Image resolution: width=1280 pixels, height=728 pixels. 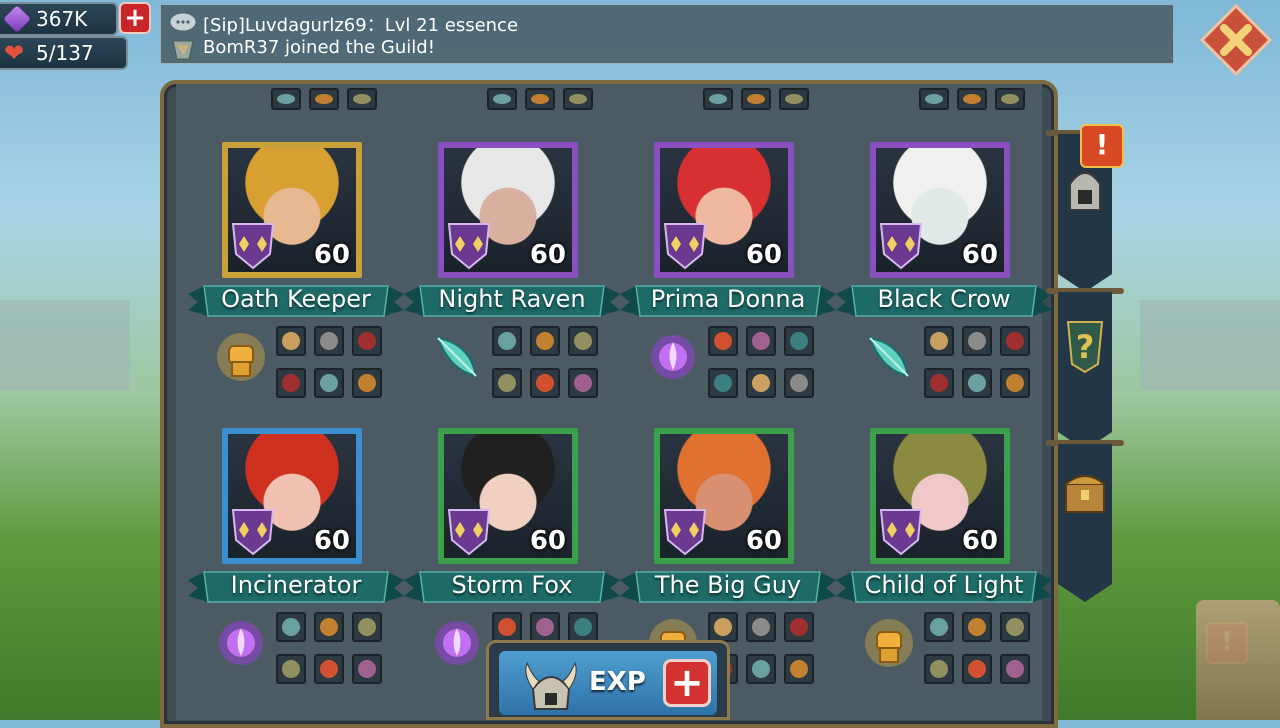 I want to click on hero-card: 60 Prima Donna, so click(x=728, y=277).